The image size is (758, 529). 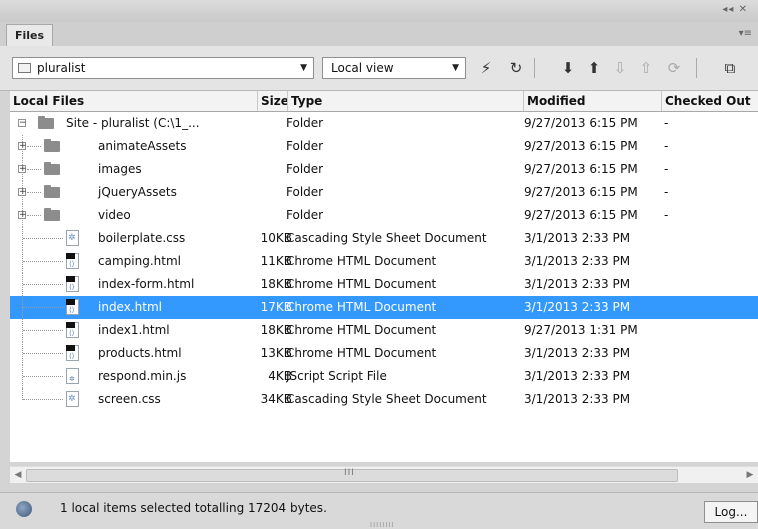 I want to click on file-type: Cascading Style Sheet Document, so click(x=386, y=399).